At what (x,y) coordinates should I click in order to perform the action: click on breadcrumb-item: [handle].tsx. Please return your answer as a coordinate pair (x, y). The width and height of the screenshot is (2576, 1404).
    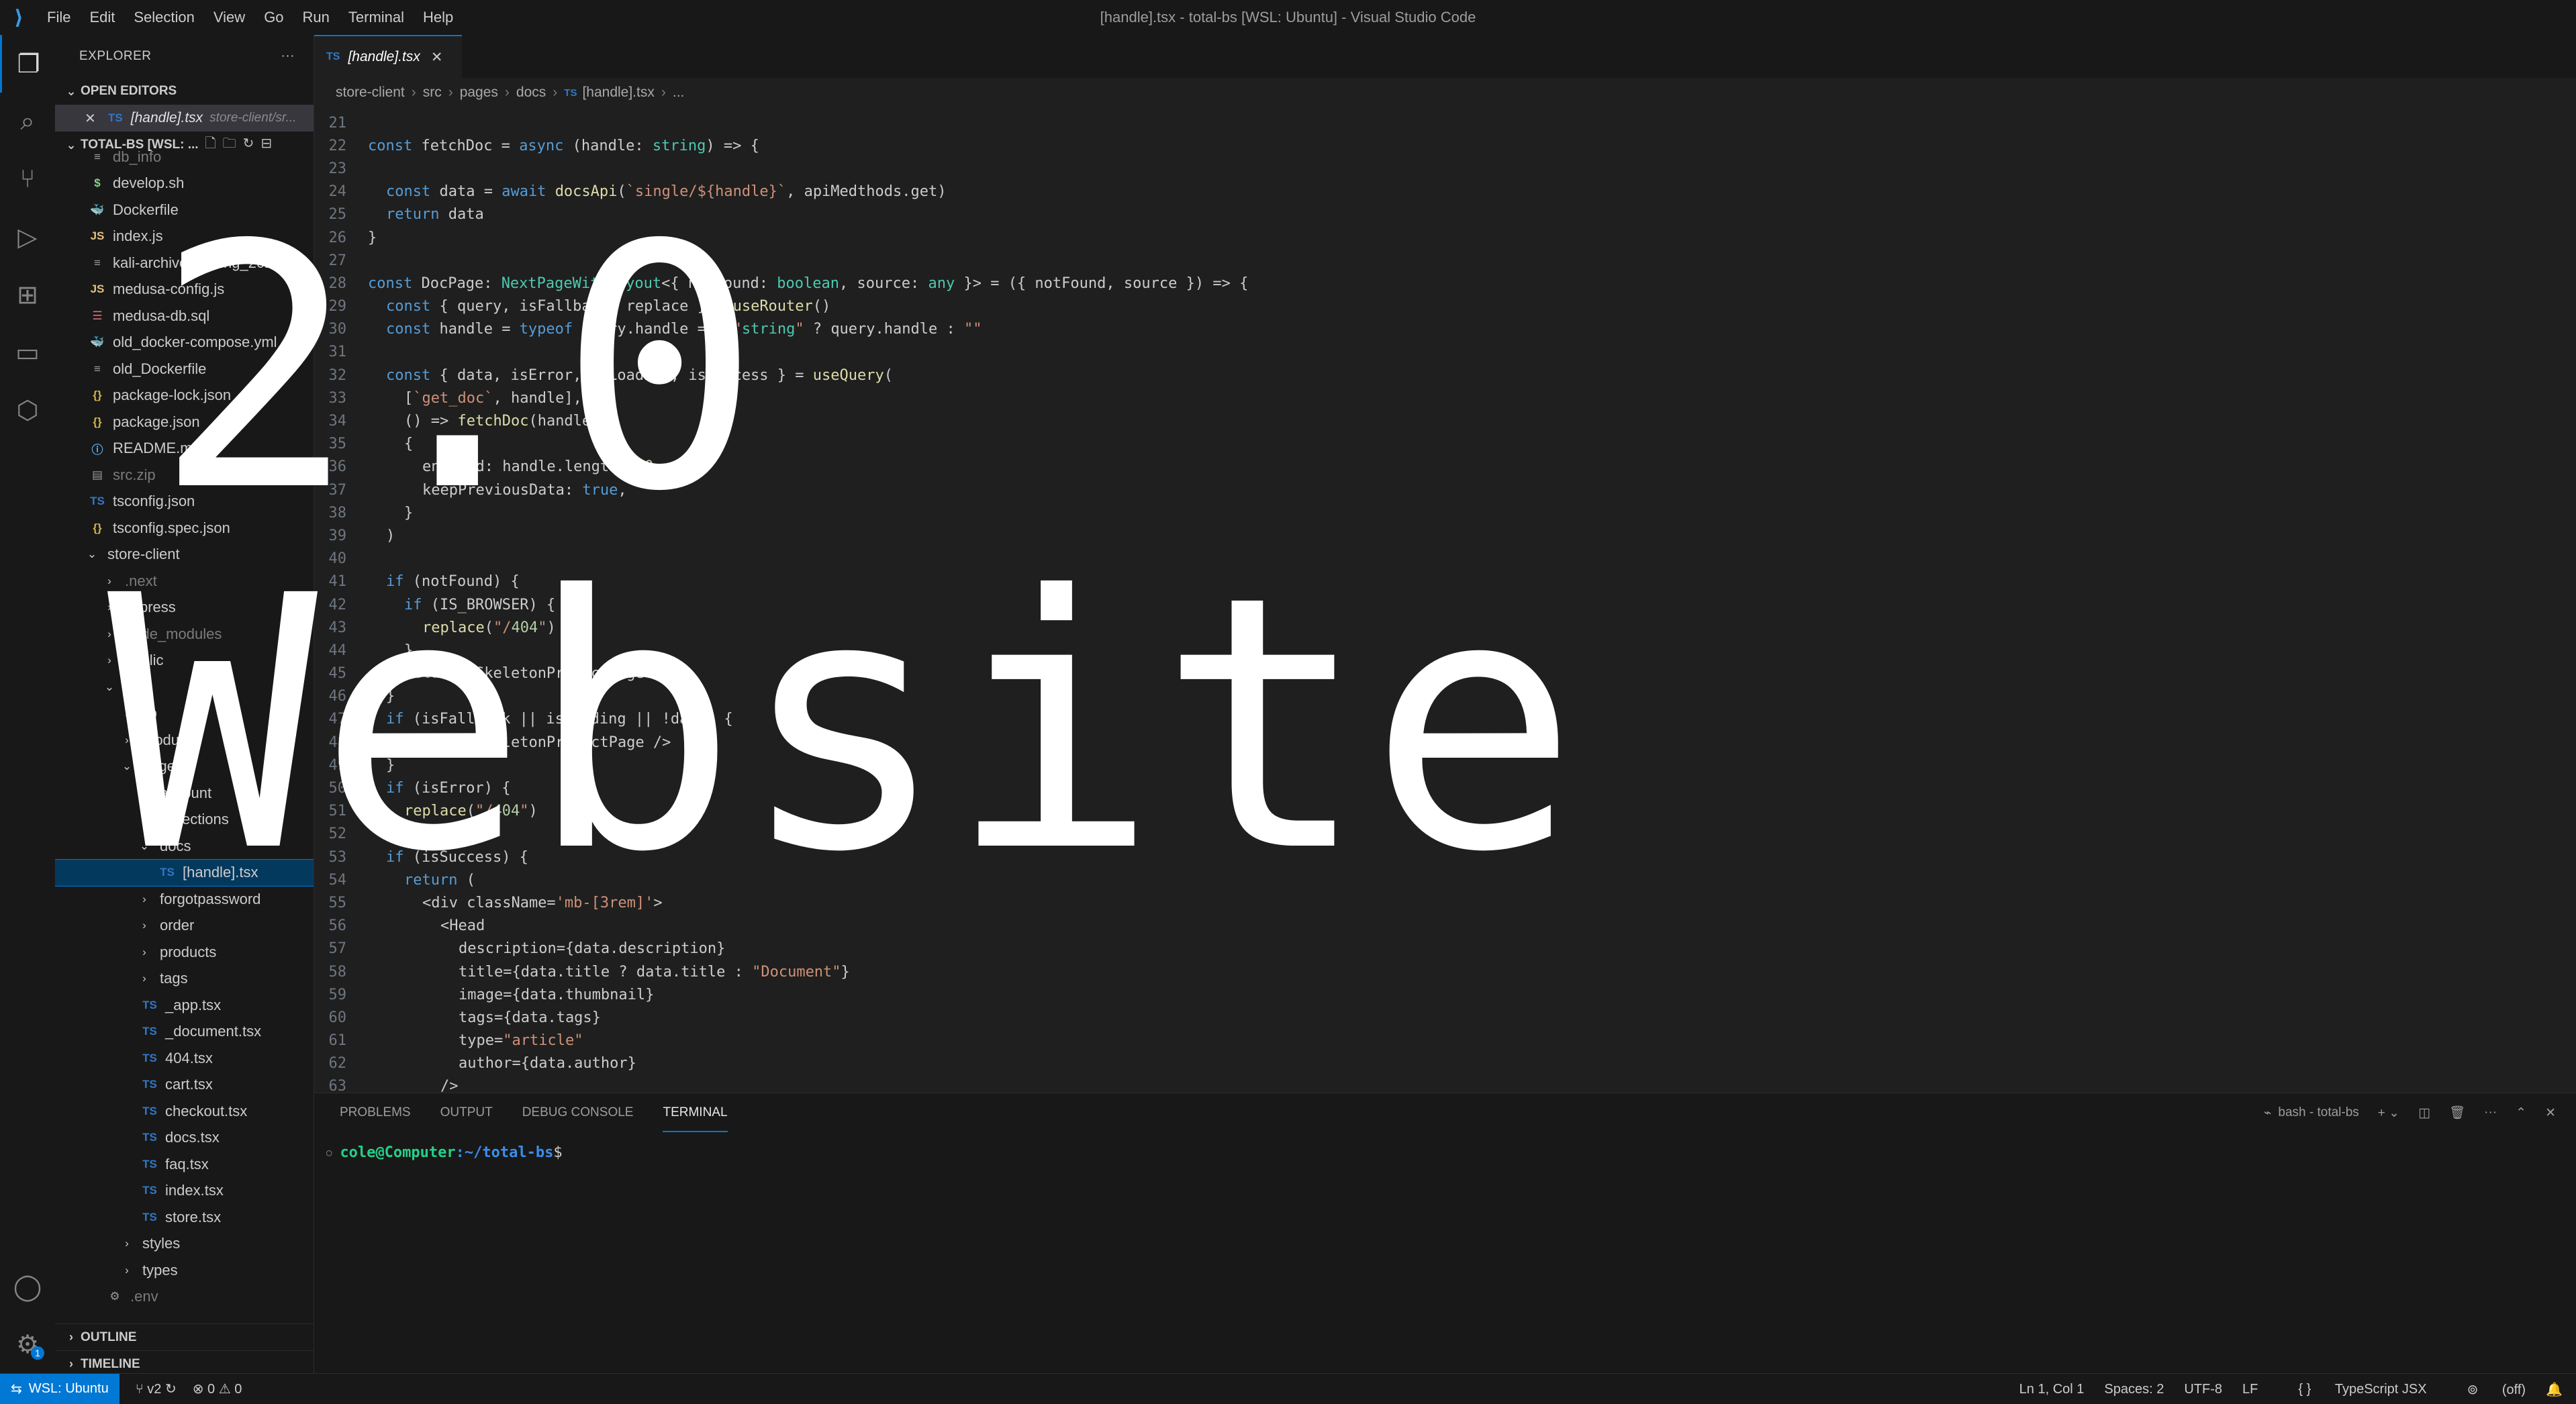
    Looking at the image, I should click on (618, 93).